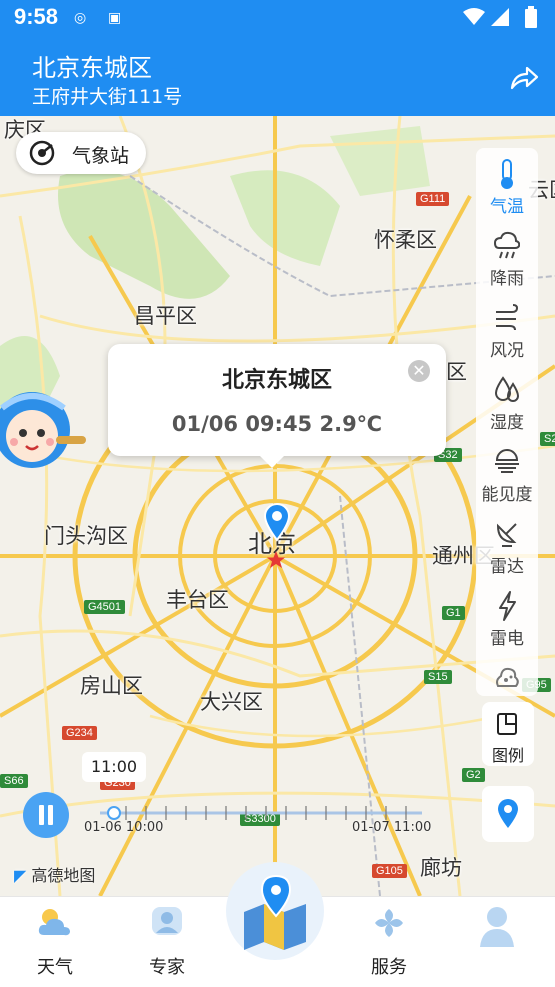  What do you see at coordinates (507, 279) in the screenshot?
I see `layer-label: 降雨` at bounding box center [507, 279].